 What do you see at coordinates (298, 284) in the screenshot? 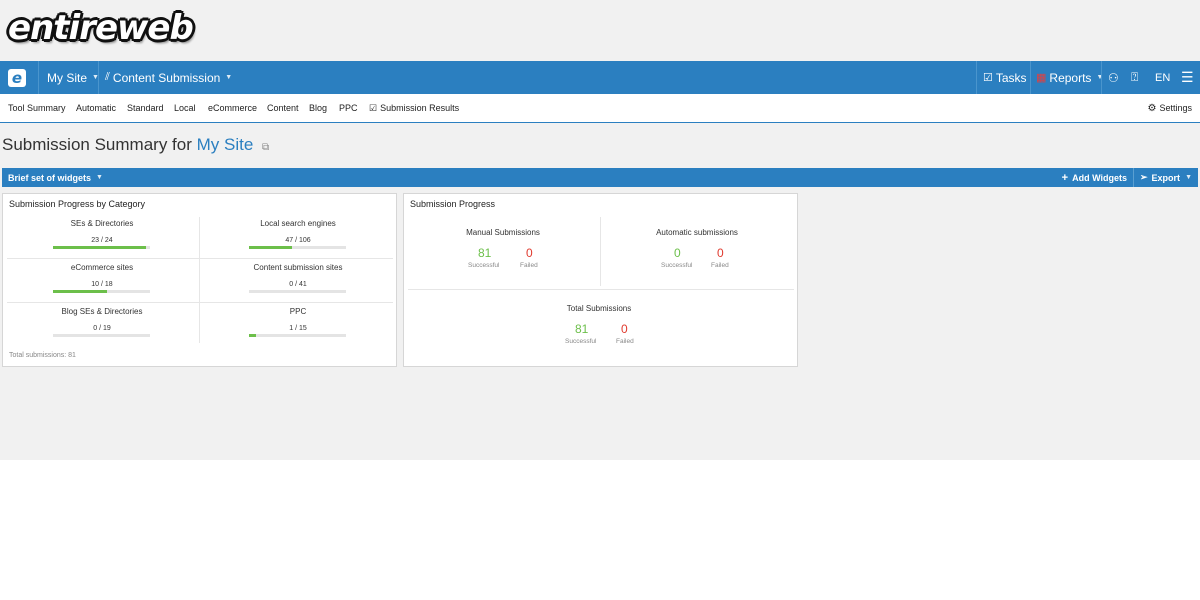
I see `category-count: 0 / 41` at bounding box center [298, 284].